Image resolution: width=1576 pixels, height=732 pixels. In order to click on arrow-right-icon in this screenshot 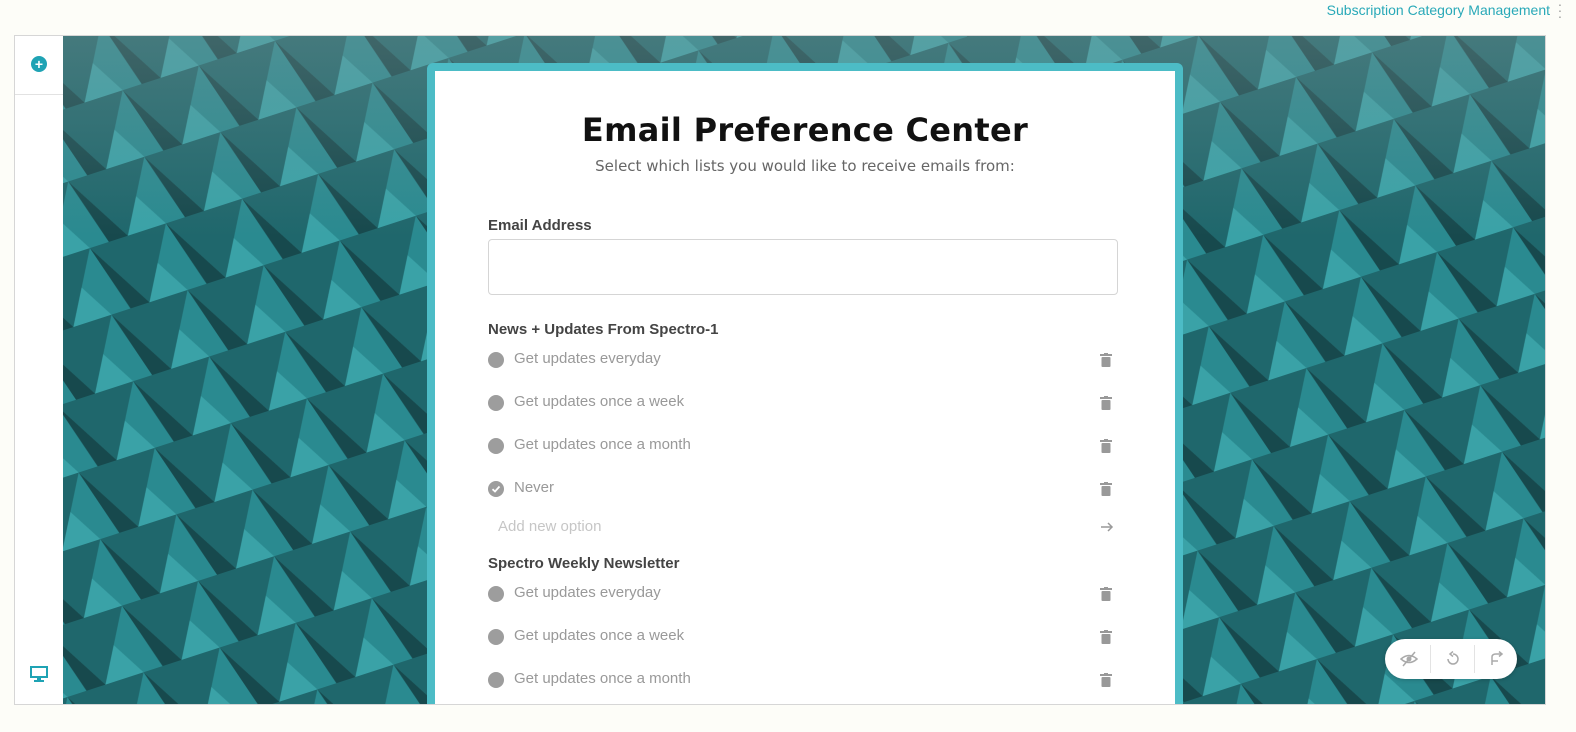, I will do `click(1107, 527)`.